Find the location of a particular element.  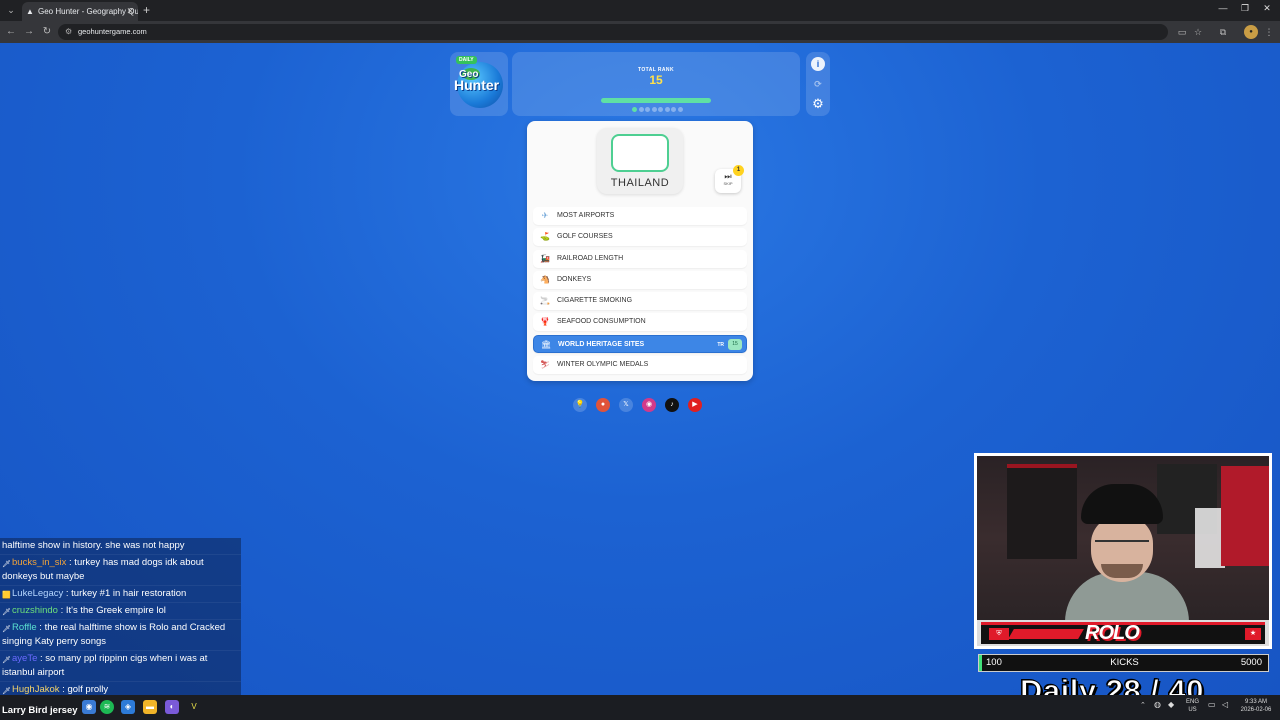

category-row: 🏛 WORLD HERITAGE SITES TR 15 is located at coordinates (640, 343).